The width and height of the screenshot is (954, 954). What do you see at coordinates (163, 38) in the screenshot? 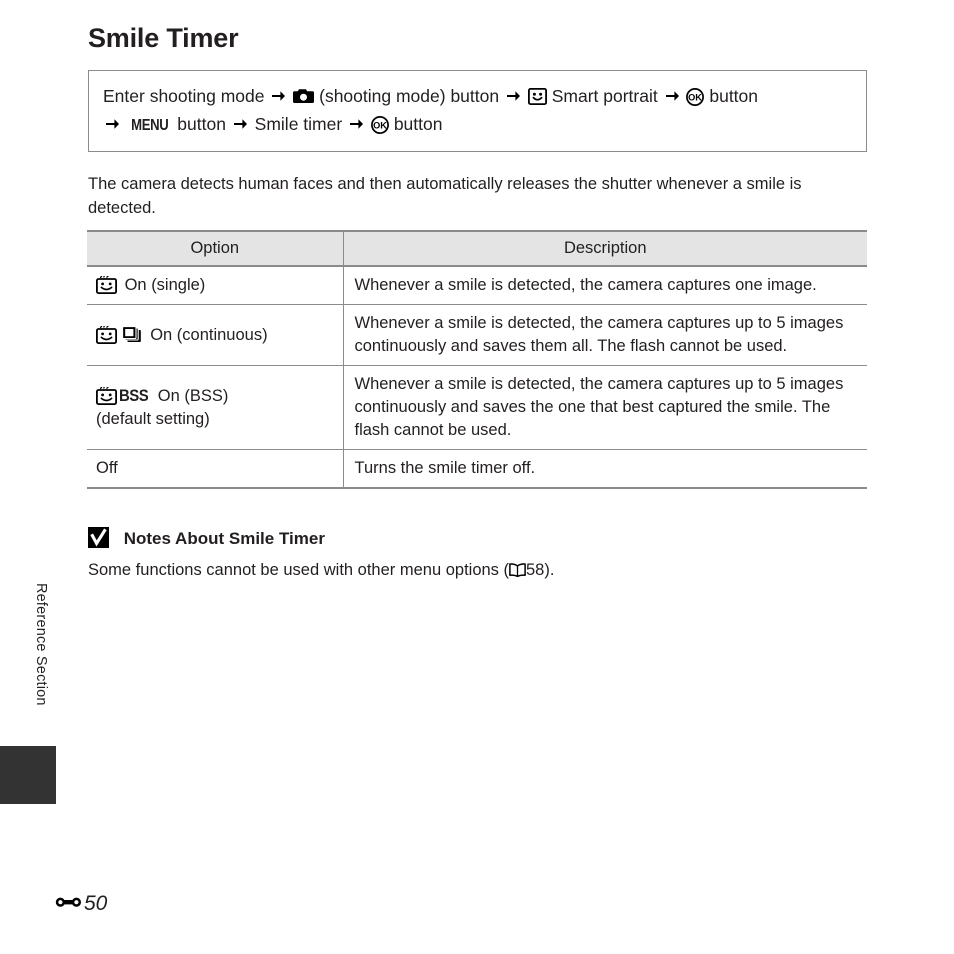
I see `page-title: Smile Timer` at bounding box center [163, 38].